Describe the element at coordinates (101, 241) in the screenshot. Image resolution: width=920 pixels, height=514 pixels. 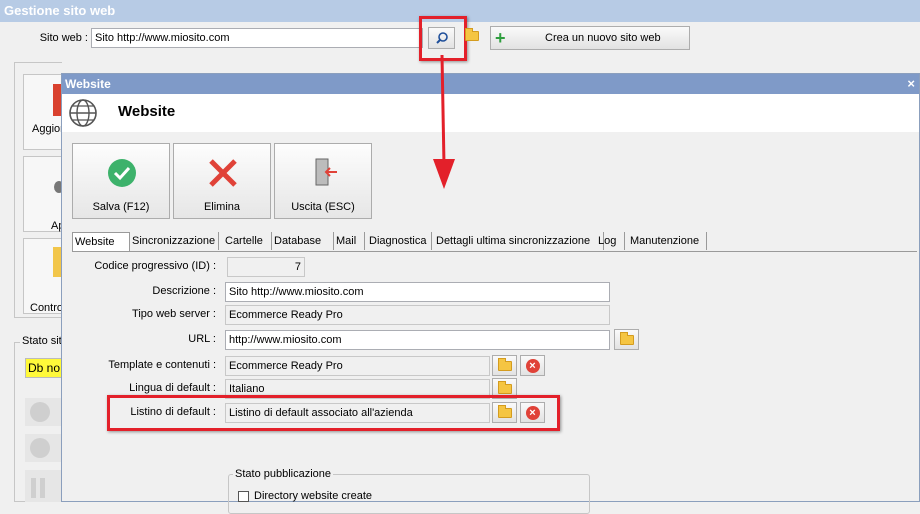
I see `tab-website: Website` at that location.